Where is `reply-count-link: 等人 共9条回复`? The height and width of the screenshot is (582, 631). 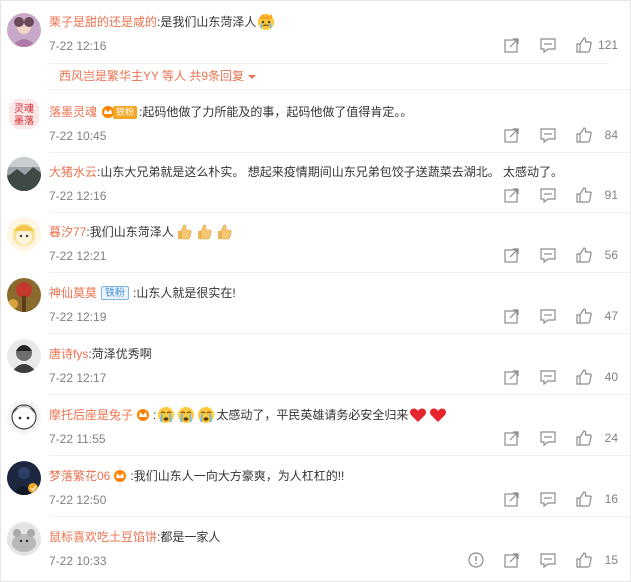 reply-count-link: 等人 共9条回复 is located at coordinates (203, 75).